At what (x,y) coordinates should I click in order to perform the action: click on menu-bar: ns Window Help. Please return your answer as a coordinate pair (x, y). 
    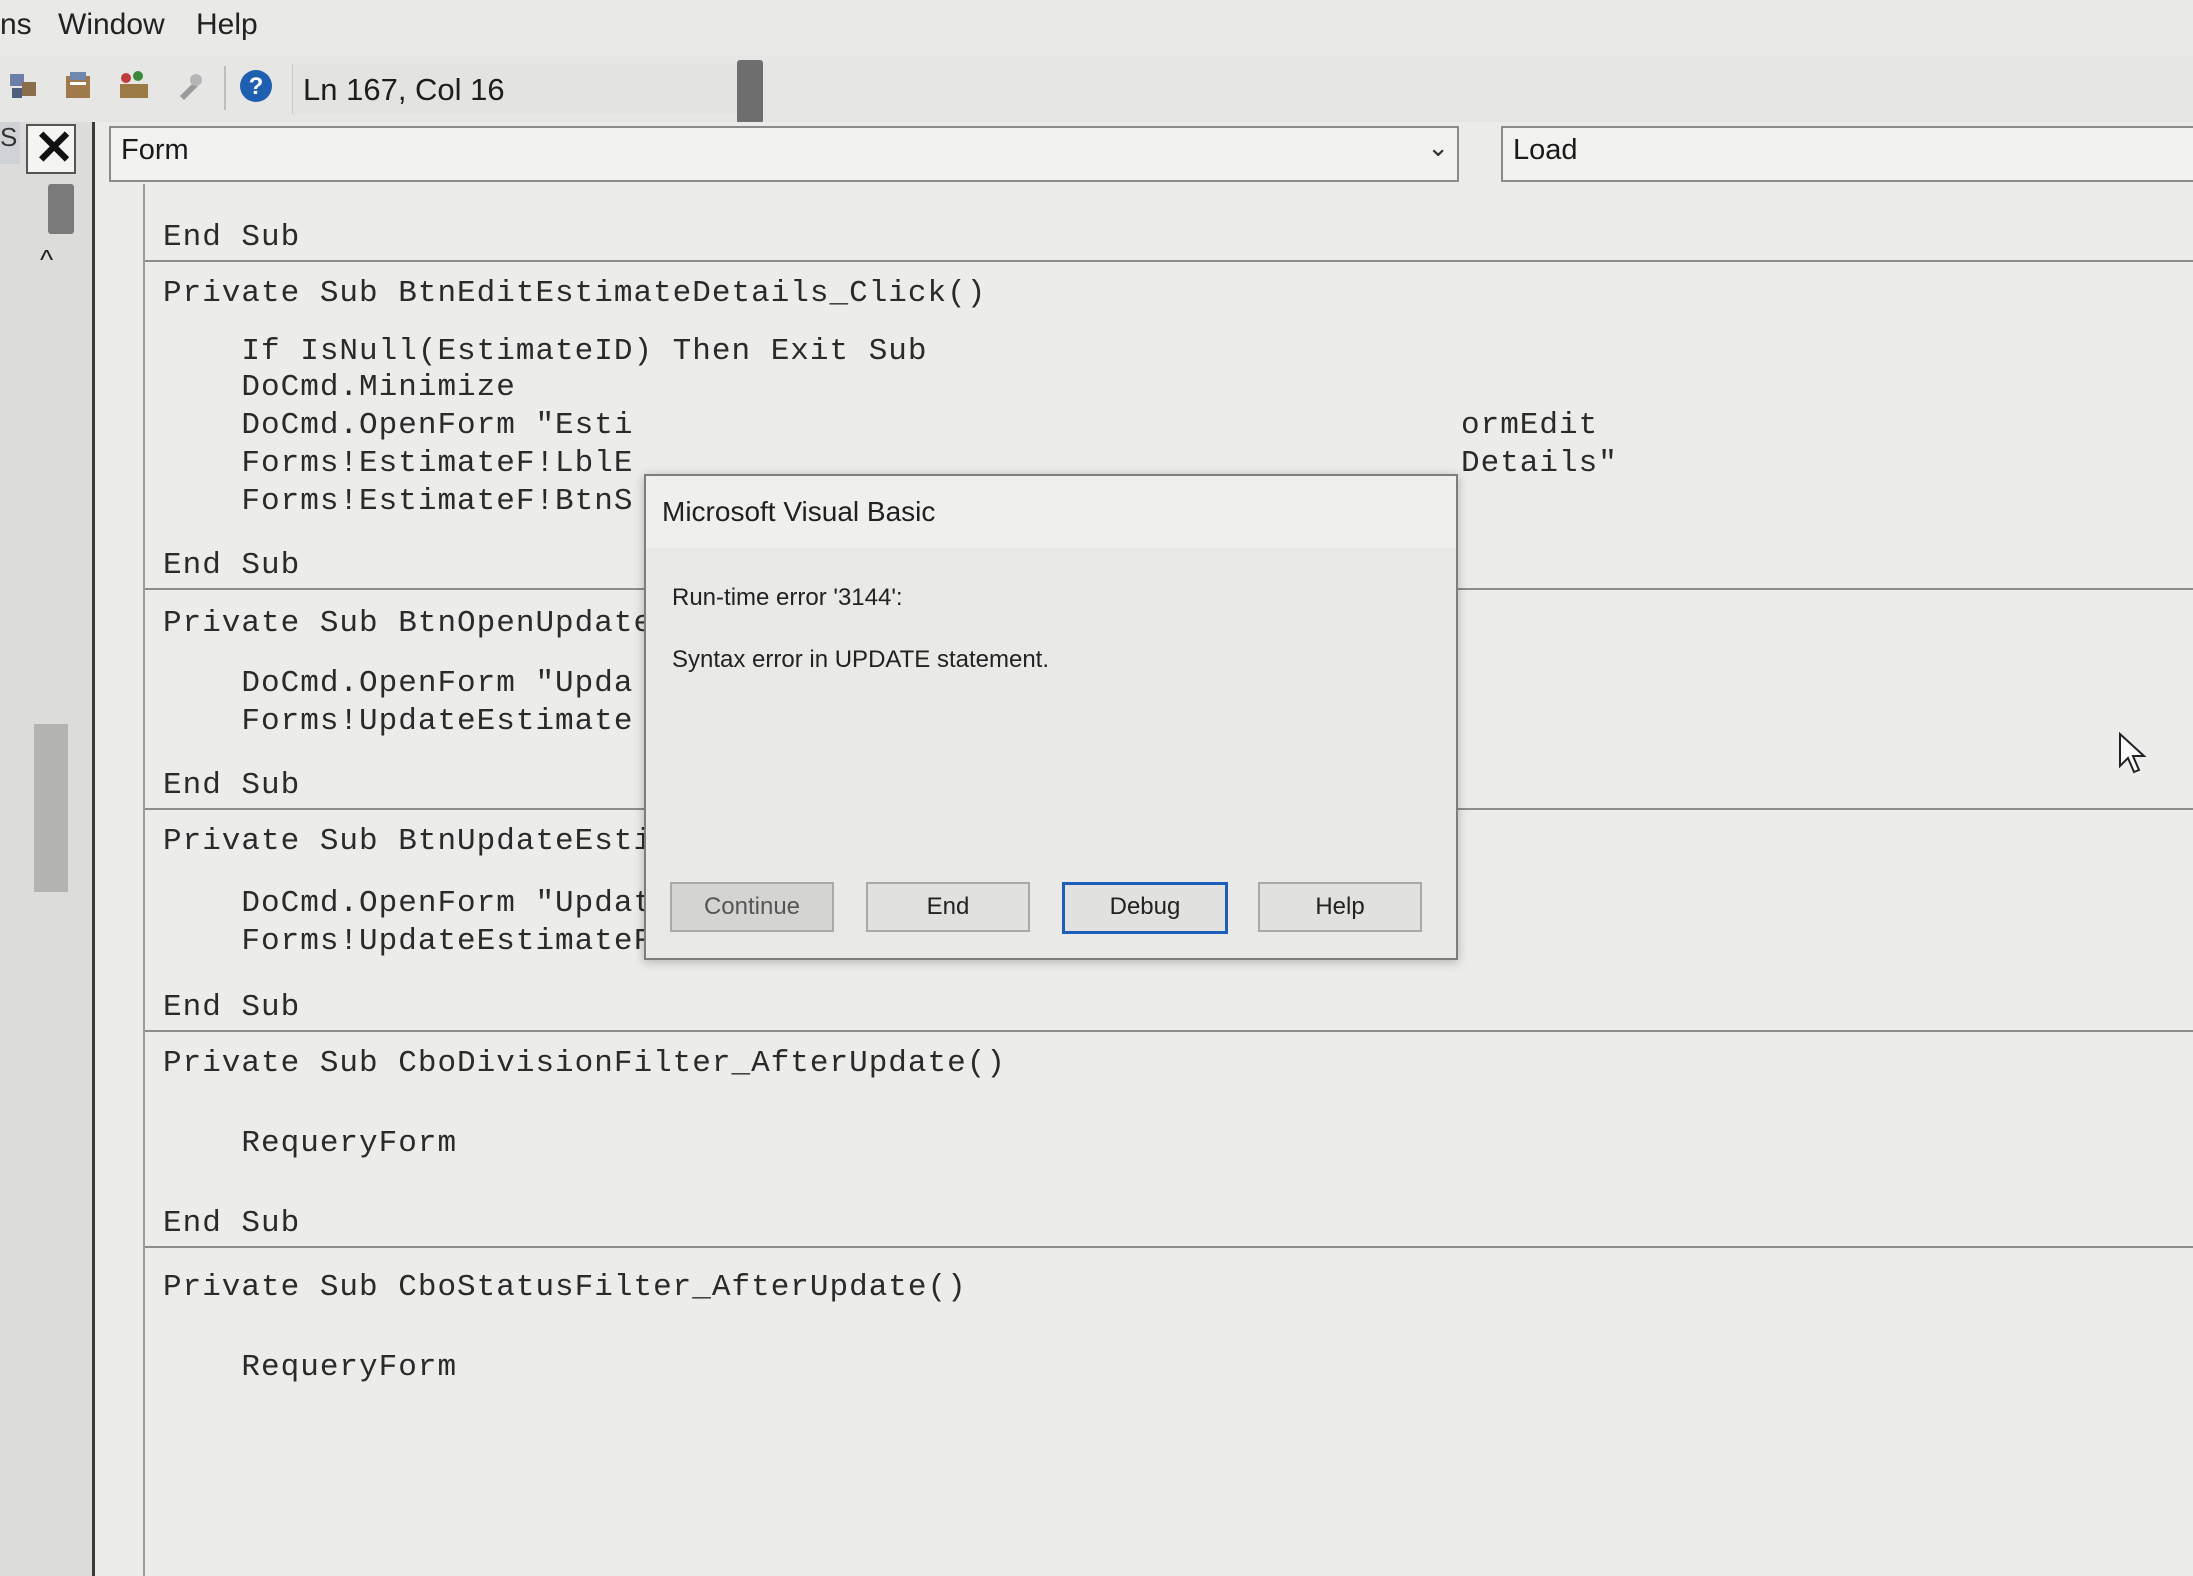
    Looking at the image, I should click on (1096, 28).